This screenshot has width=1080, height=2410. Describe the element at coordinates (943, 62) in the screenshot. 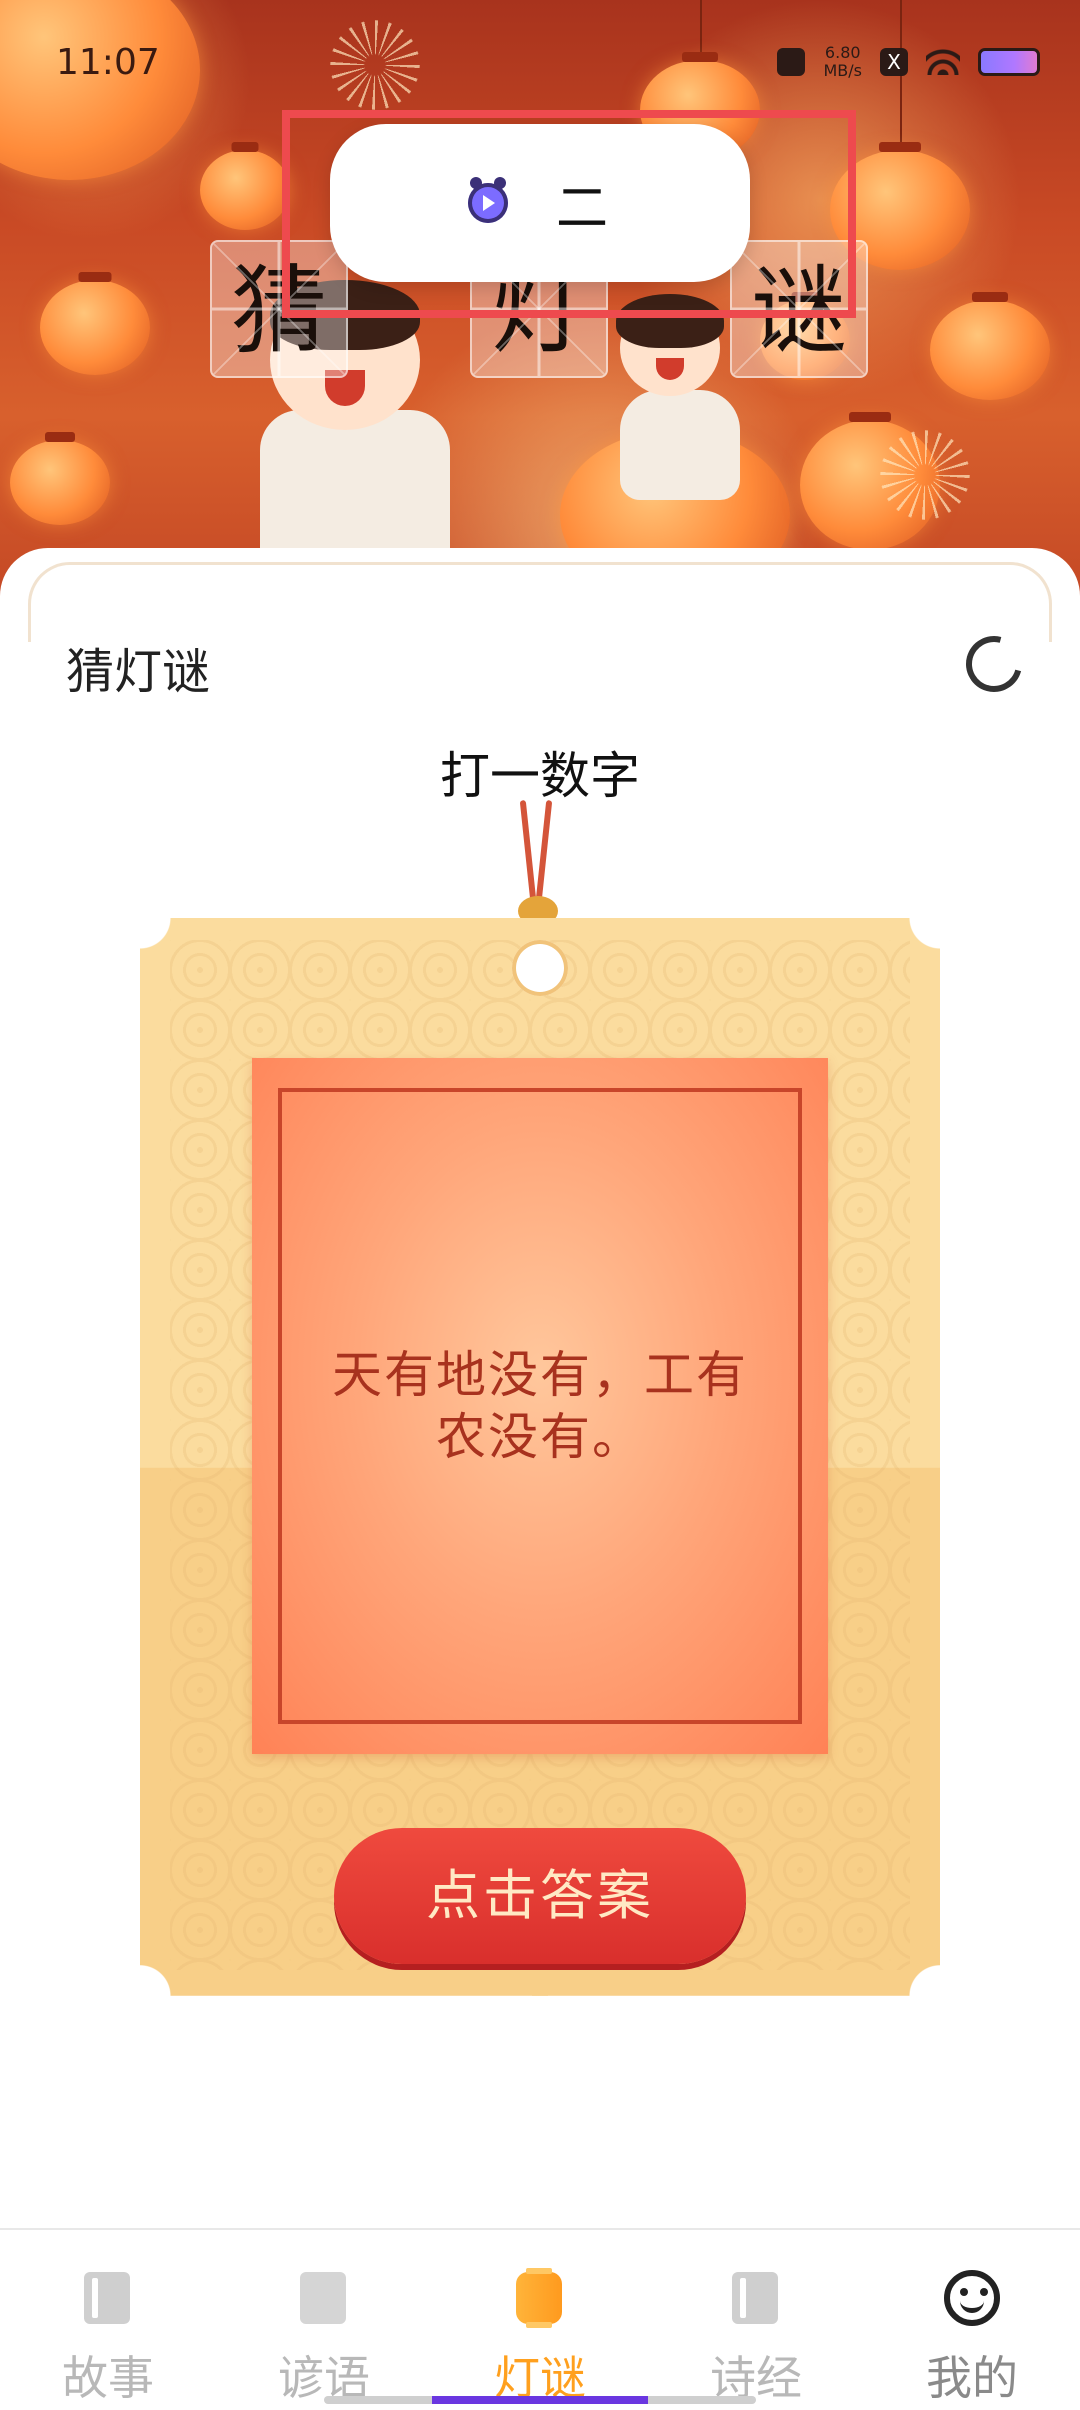

I see `wifi-icon` at that location.